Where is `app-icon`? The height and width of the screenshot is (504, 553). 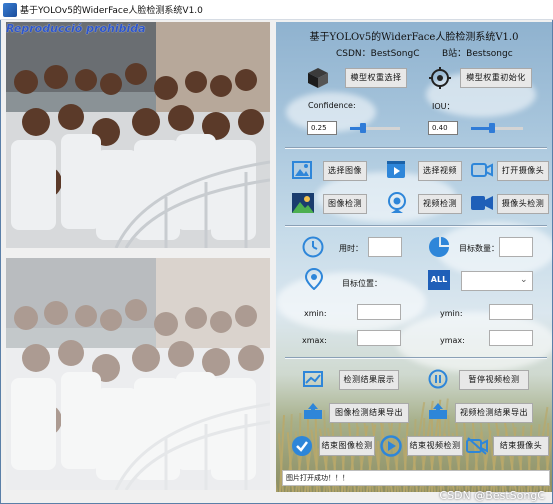
app-icon is located at coordinates (10, 10).